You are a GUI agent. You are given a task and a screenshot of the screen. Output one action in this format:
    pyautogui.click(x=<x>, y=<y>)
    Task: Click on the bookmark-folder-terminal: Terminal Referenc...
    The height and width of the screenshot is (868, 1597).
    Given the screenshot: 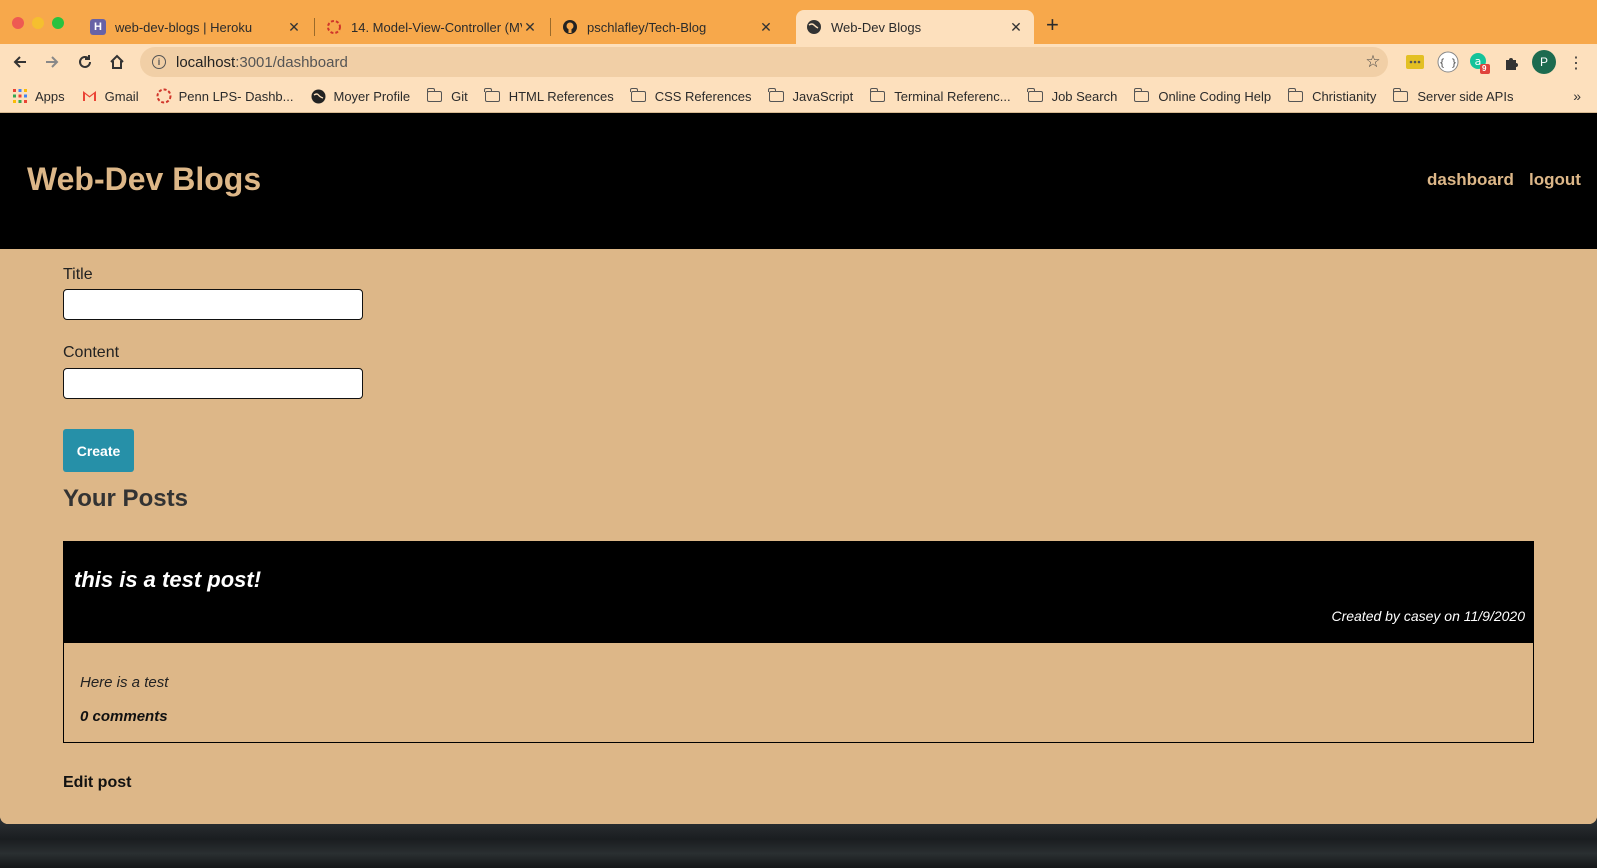 What is the action you would take?
    pyautogui.click(x=940, y=95)
    